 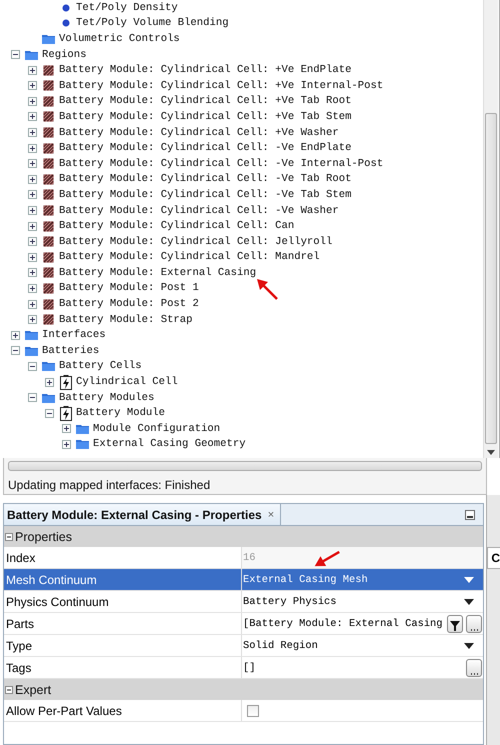 What do you see at coordinates (491, 278) in the screenshot?
I see `scrollbar-thumb` at bounding box center [491, 278].